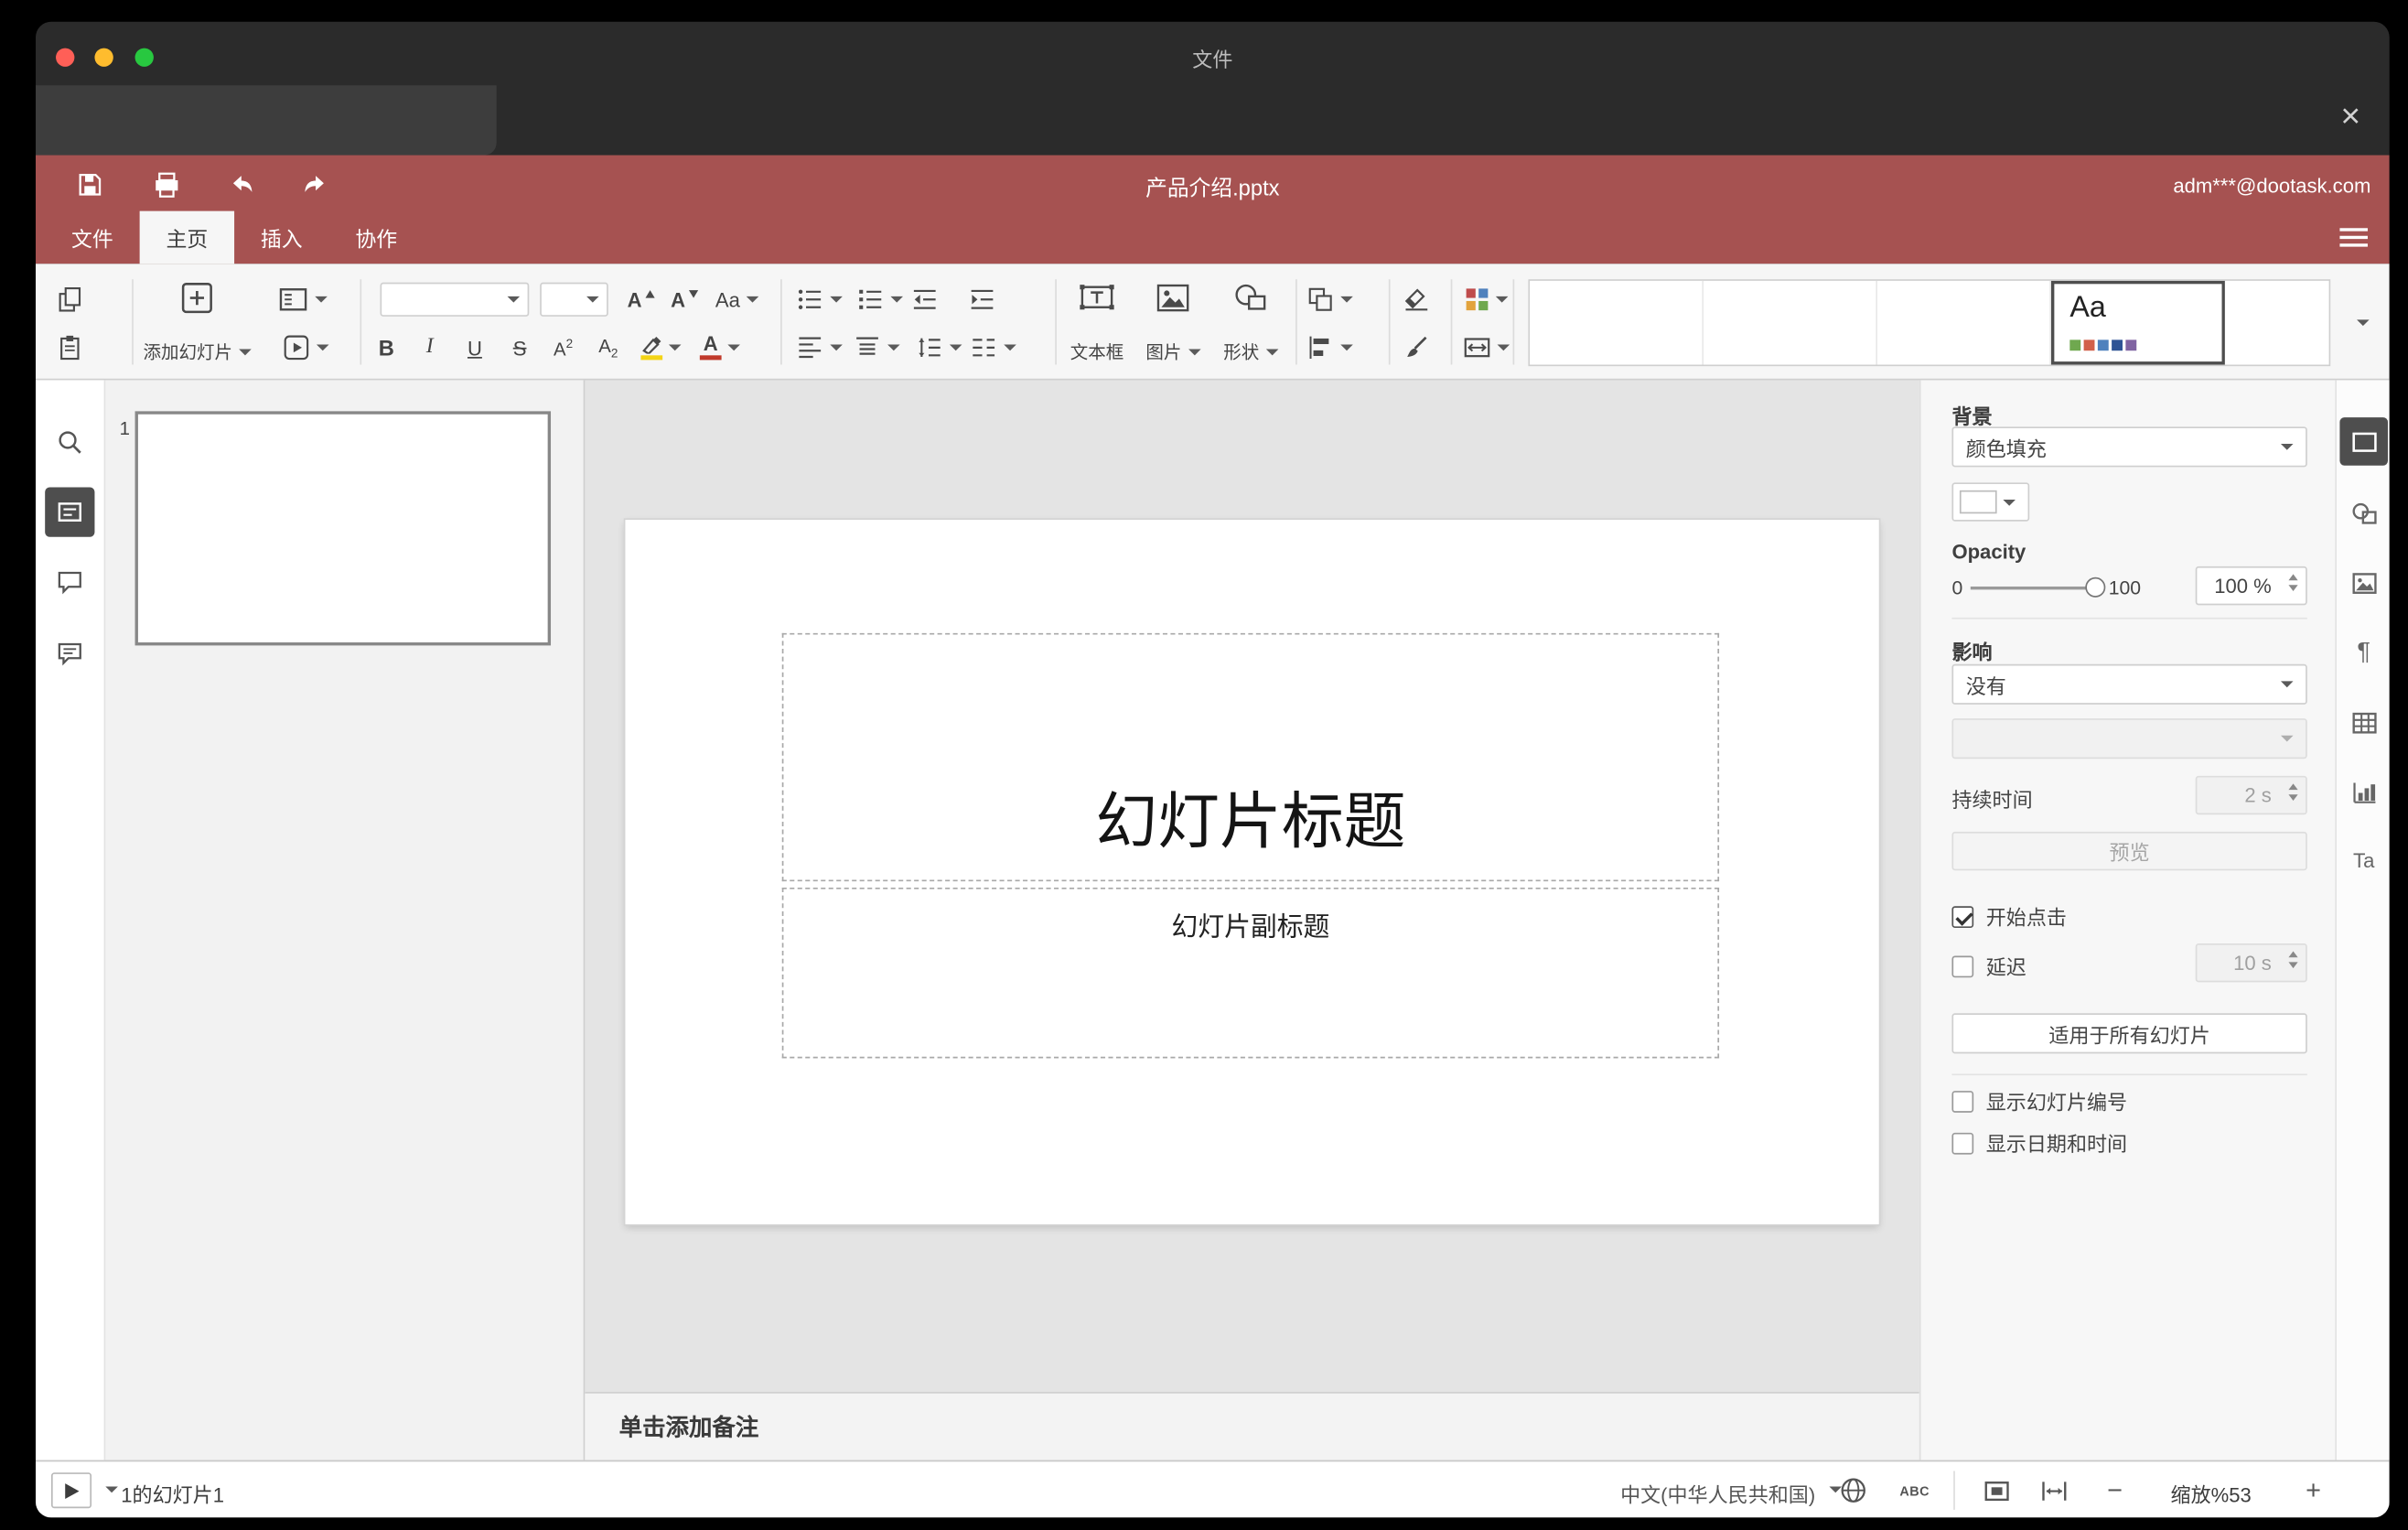 Image resolution: width=2408 pixels, height=1530 pixels. Describe the element at coordinates (1990, 502) in the screenshot. I see `fill-color-picker` at that location.